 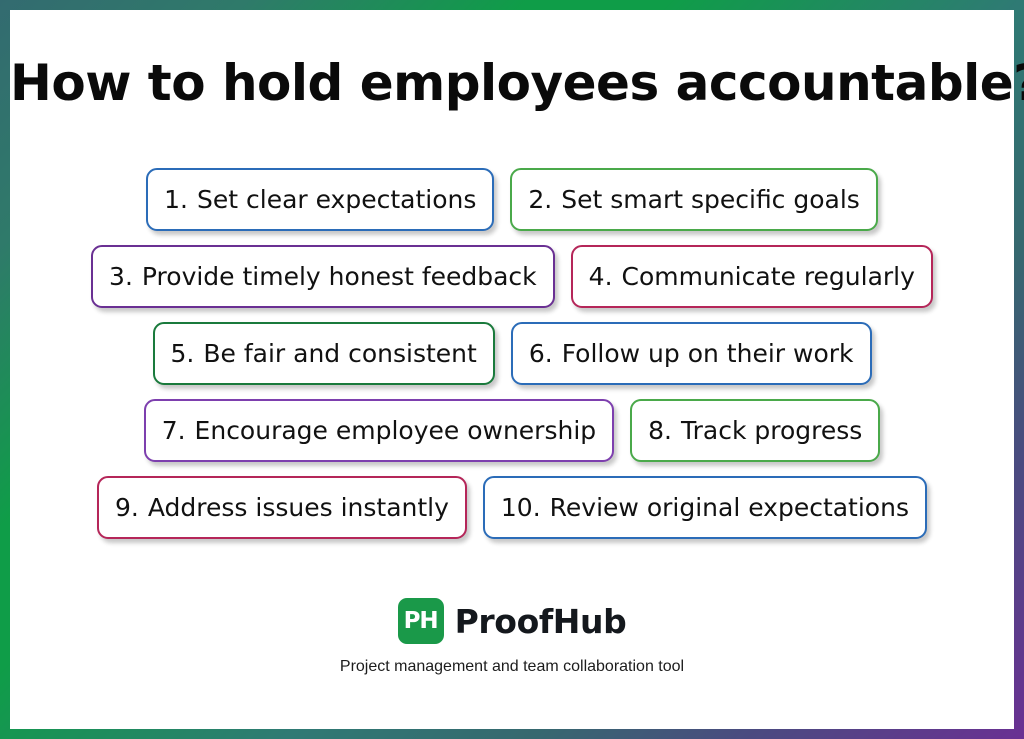 I want to click on tip-label: Set clear expectations, so click(x=337, y=199).